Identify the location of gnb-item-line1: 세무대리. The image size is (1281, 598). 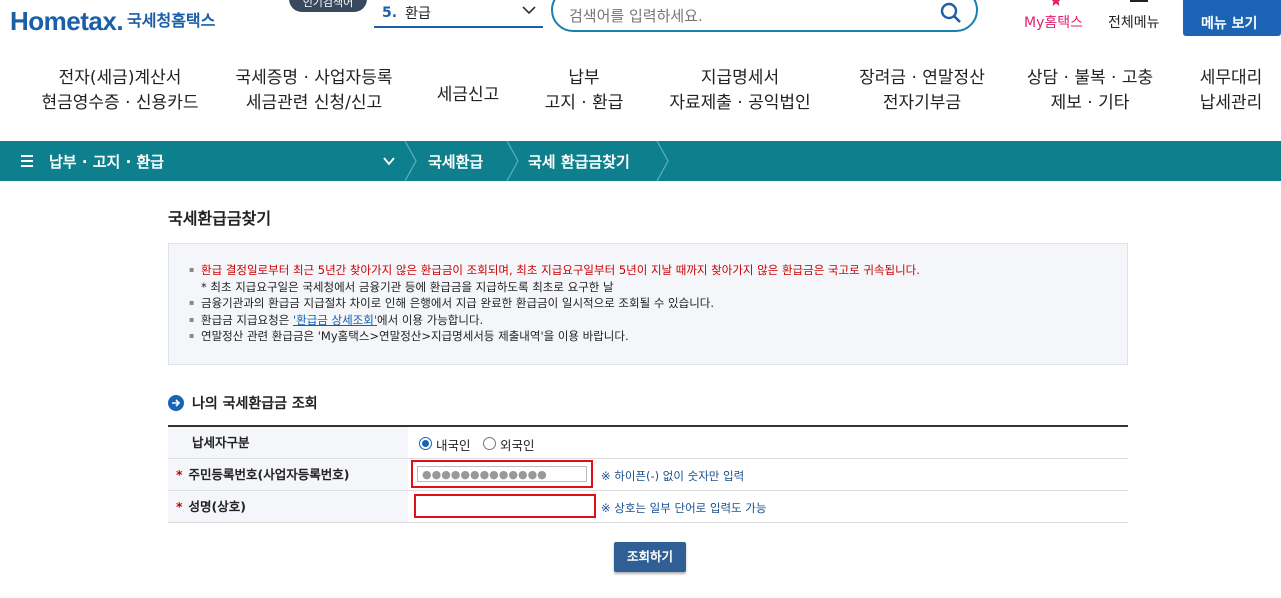
(1231, 78).